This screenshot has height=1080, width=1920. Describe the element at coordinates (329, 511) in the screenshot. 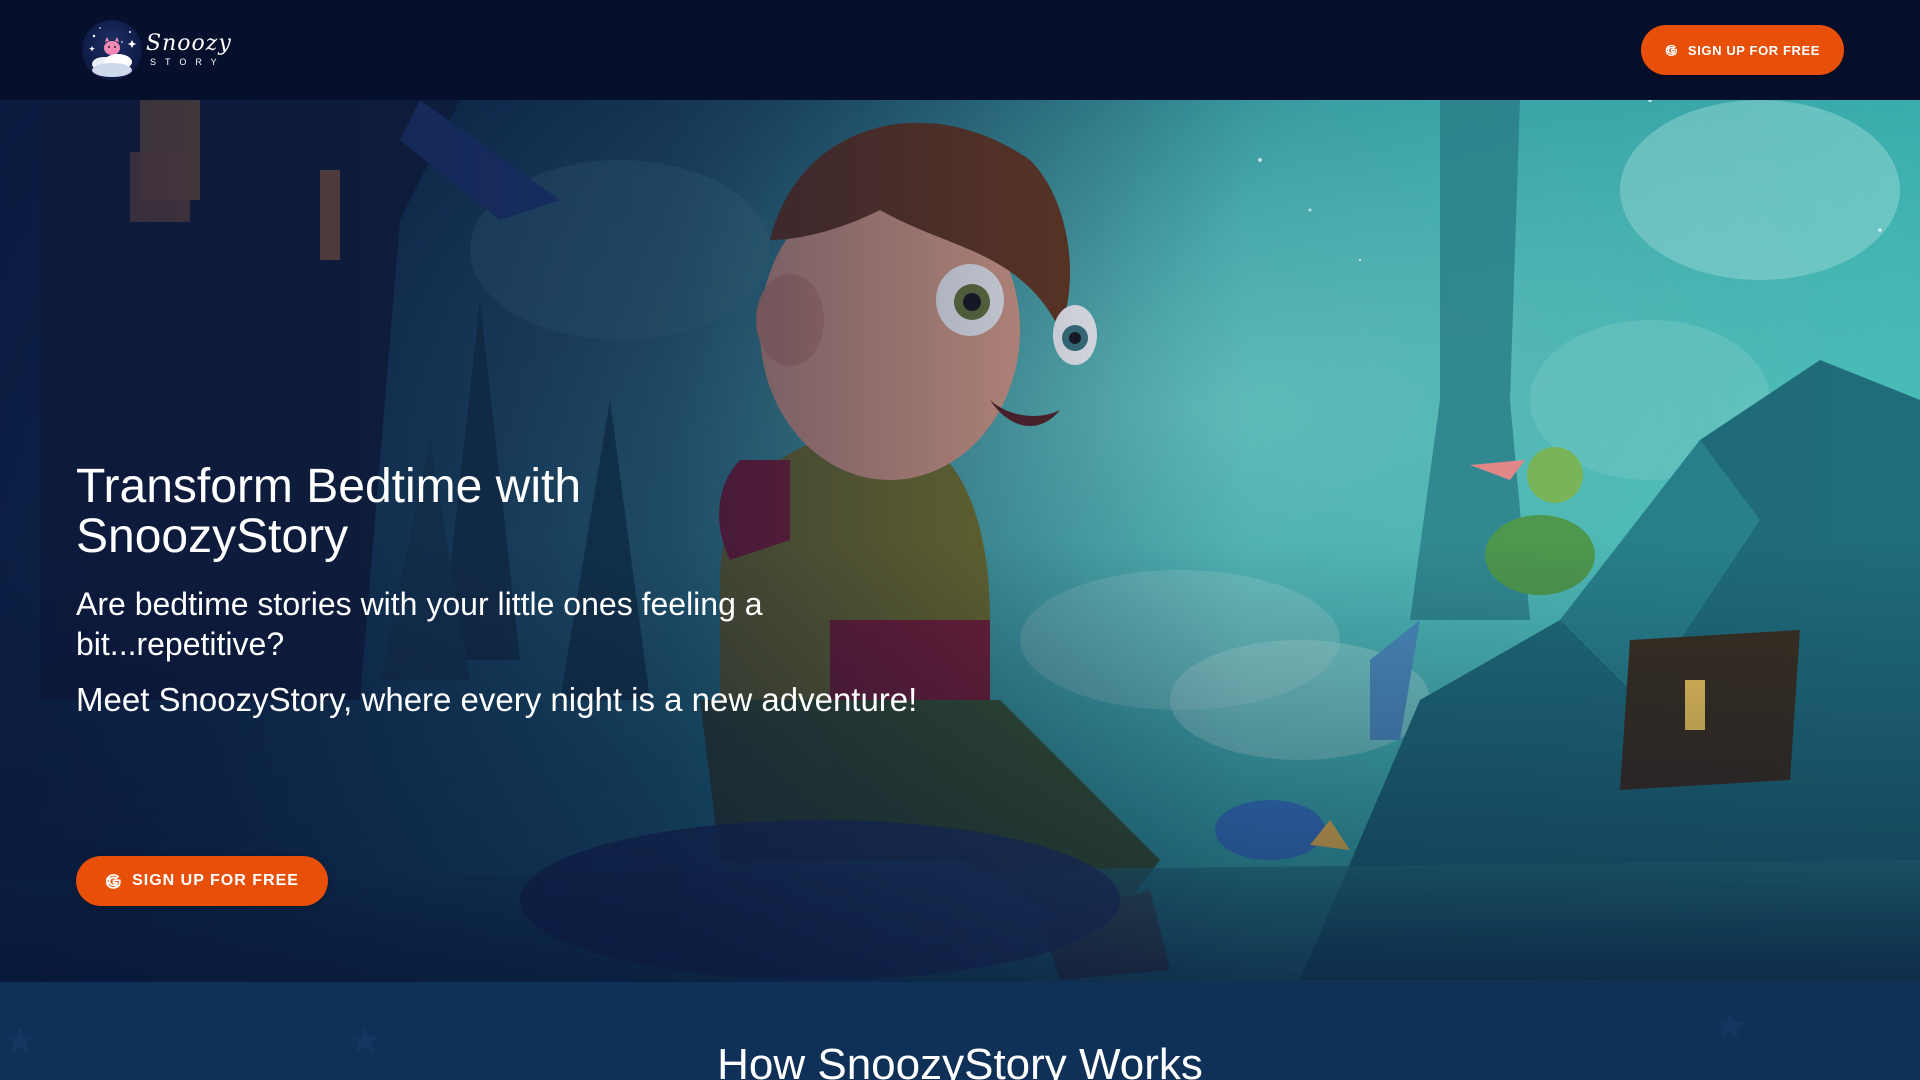

I see `hero-title: Transform Bedtime with SnoozyStory` at that location.